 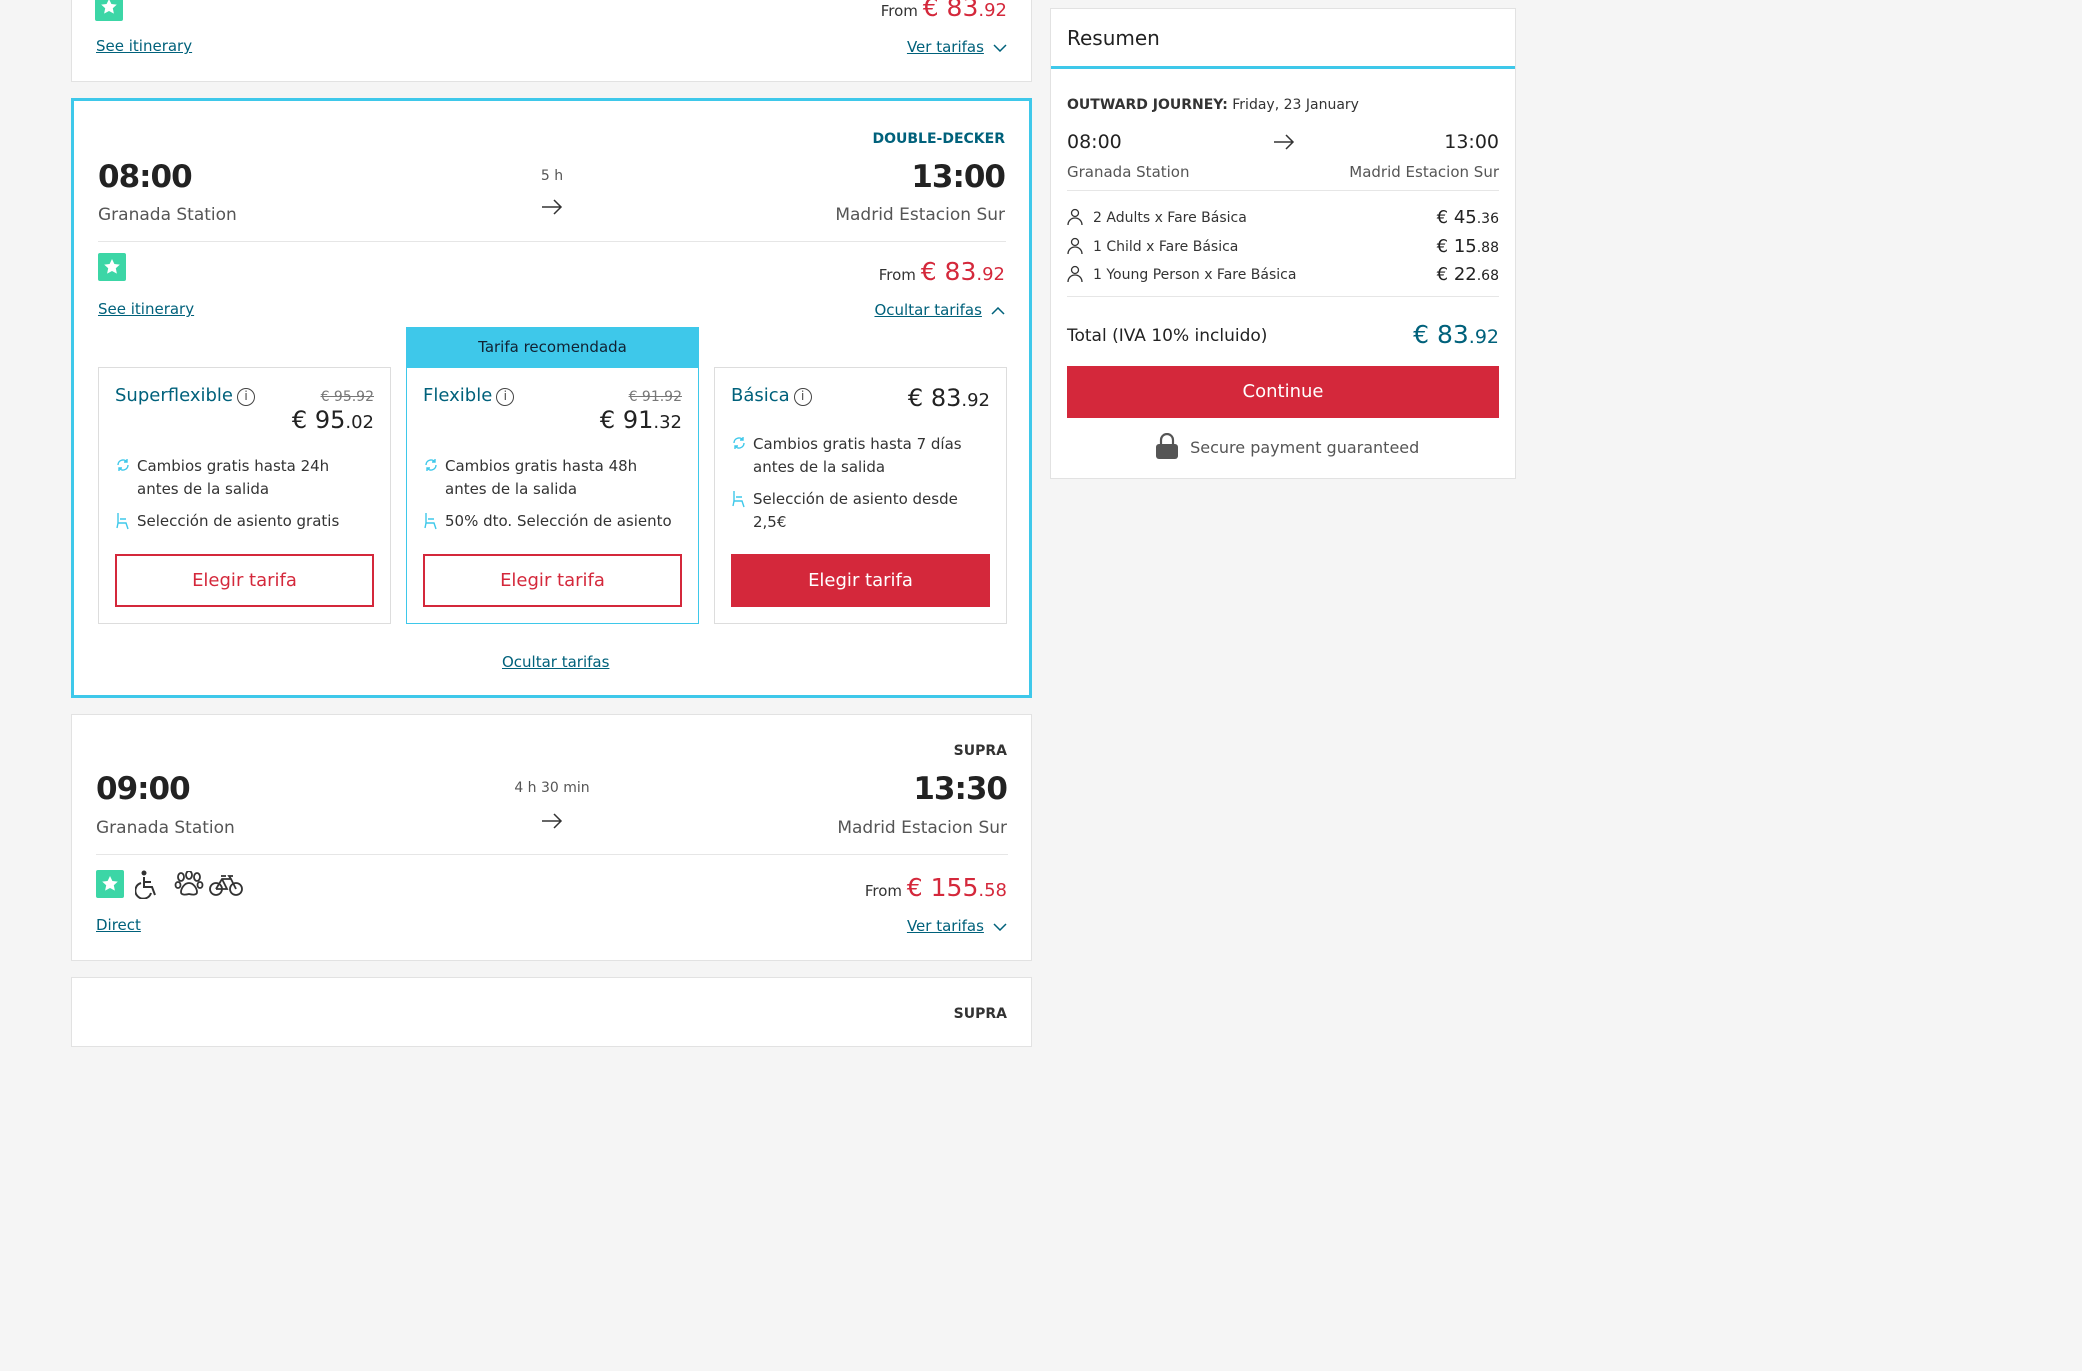 I want to click on fare-name: Superflexible i, so click(x=185, y=395).